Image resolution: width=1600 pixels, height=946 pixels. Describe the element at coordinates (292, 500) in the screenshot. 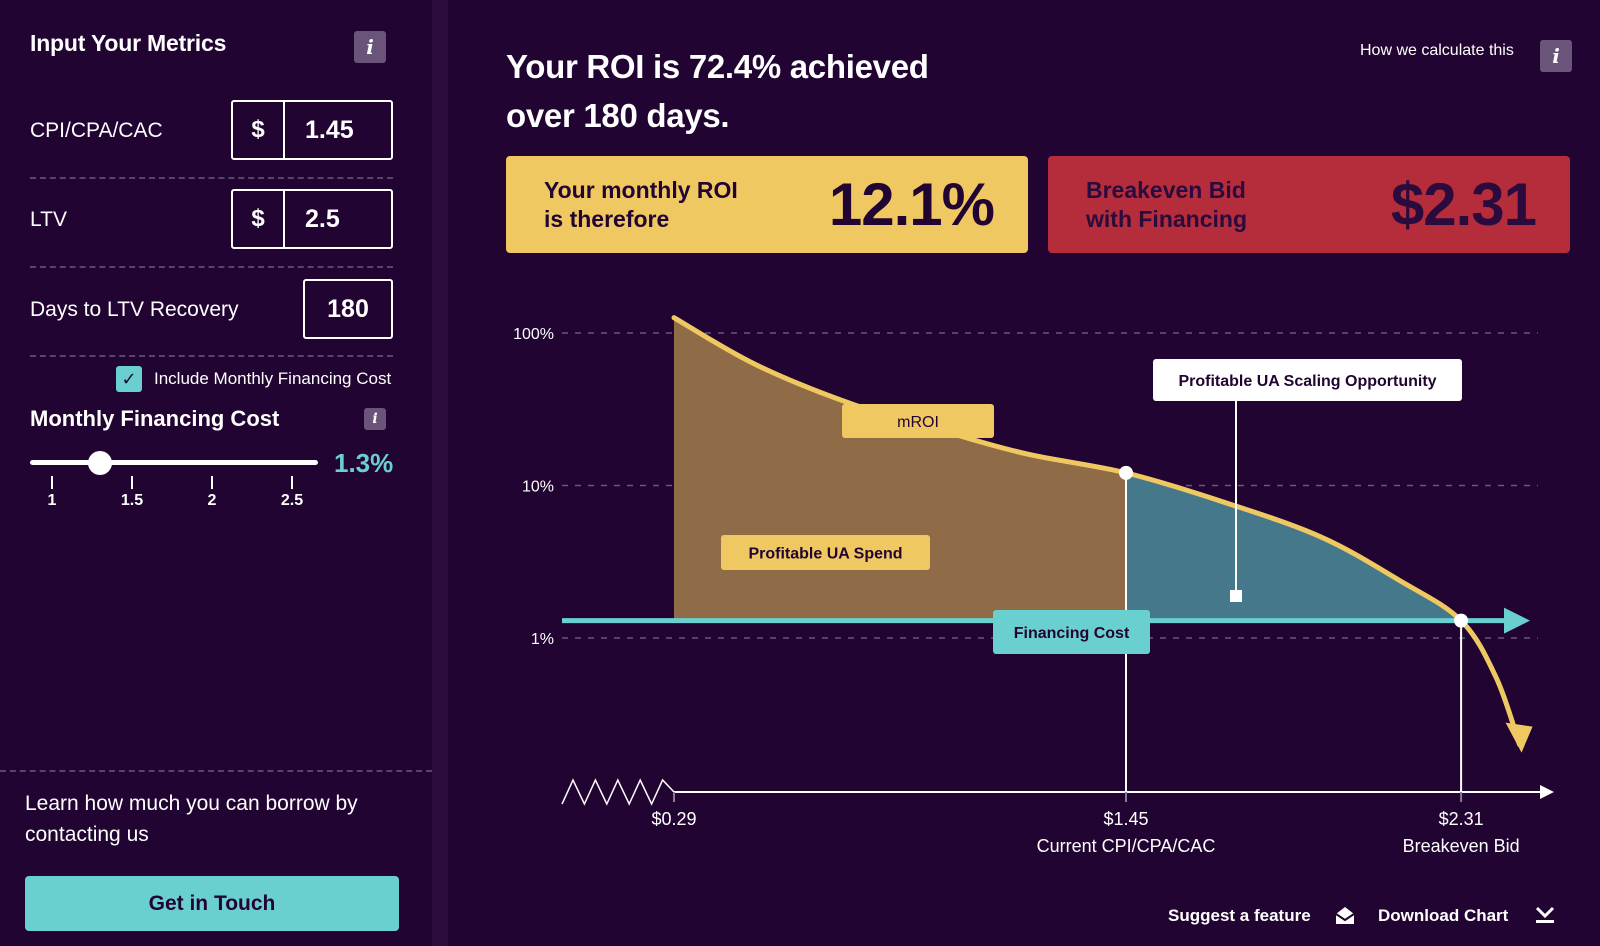

I see `slider-tick-label: 2.5` at that location.